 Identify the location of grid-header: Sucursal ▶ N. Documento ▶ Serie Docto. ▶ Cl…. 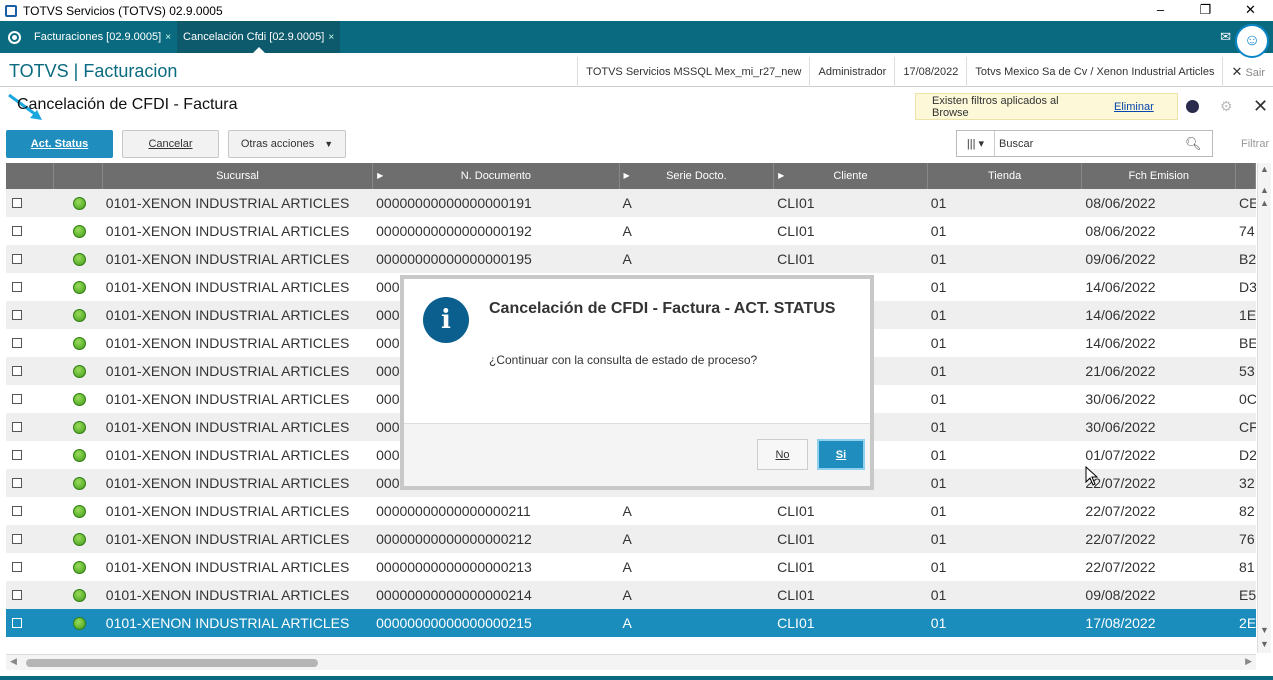
(631, 176).